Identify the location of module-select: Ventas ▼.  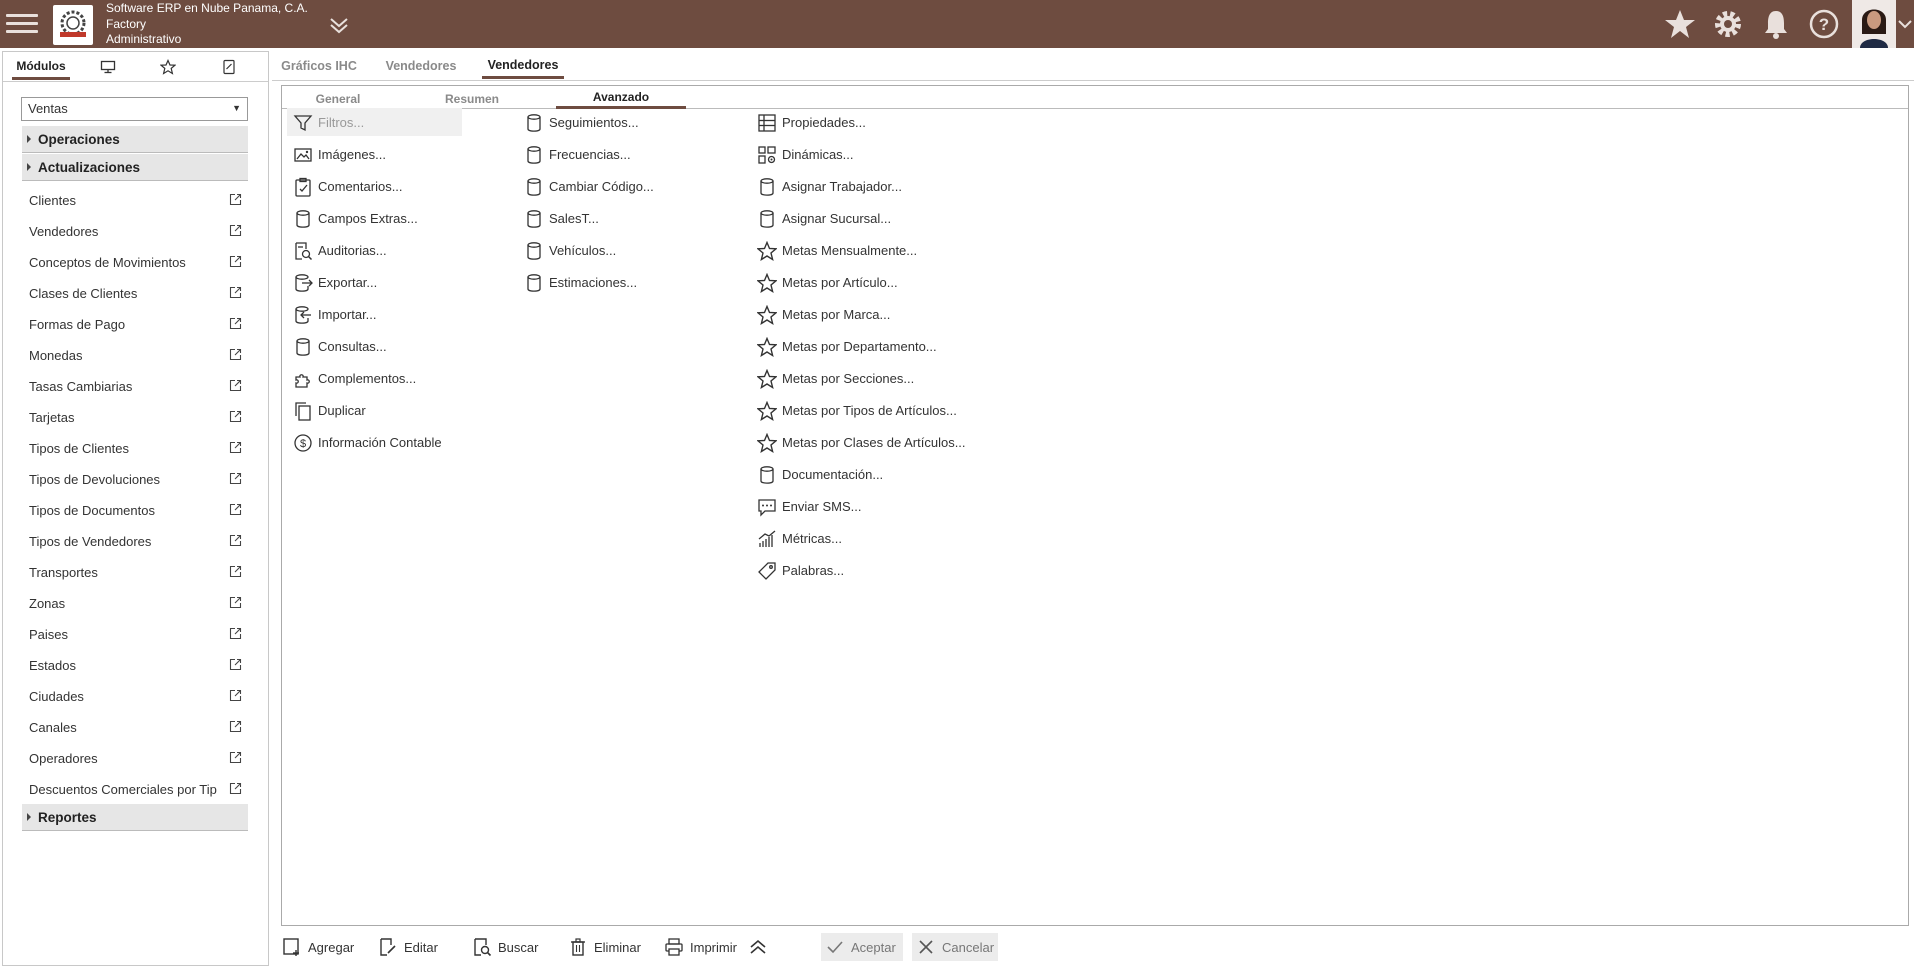
(134, 109).